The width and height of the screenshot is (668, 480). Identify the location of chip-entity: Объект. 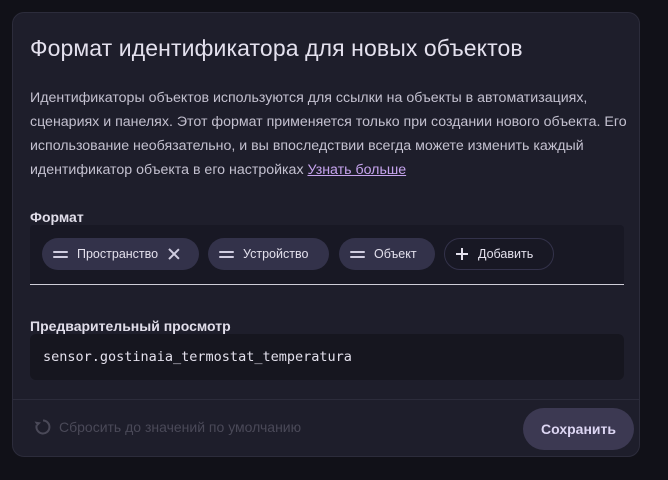
(387, 254).